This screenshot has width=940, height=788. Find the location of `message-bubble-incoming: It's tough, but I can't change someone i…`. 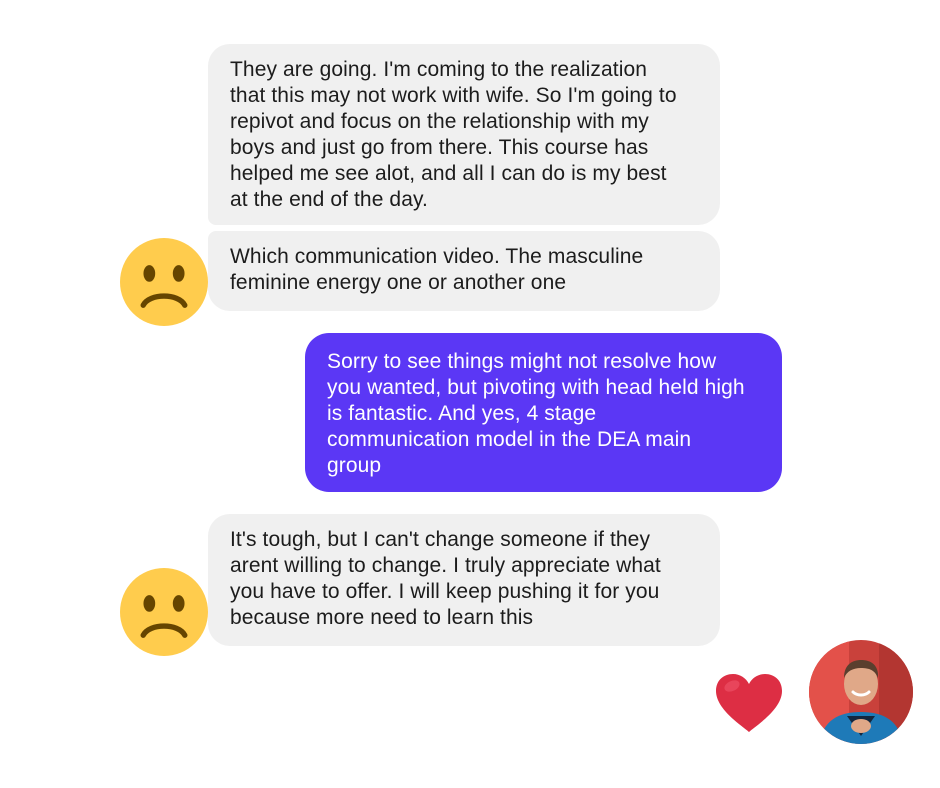

message-bubble-incoming: It's tough, but I can't change someone i… is located at coordinates (464, 580).